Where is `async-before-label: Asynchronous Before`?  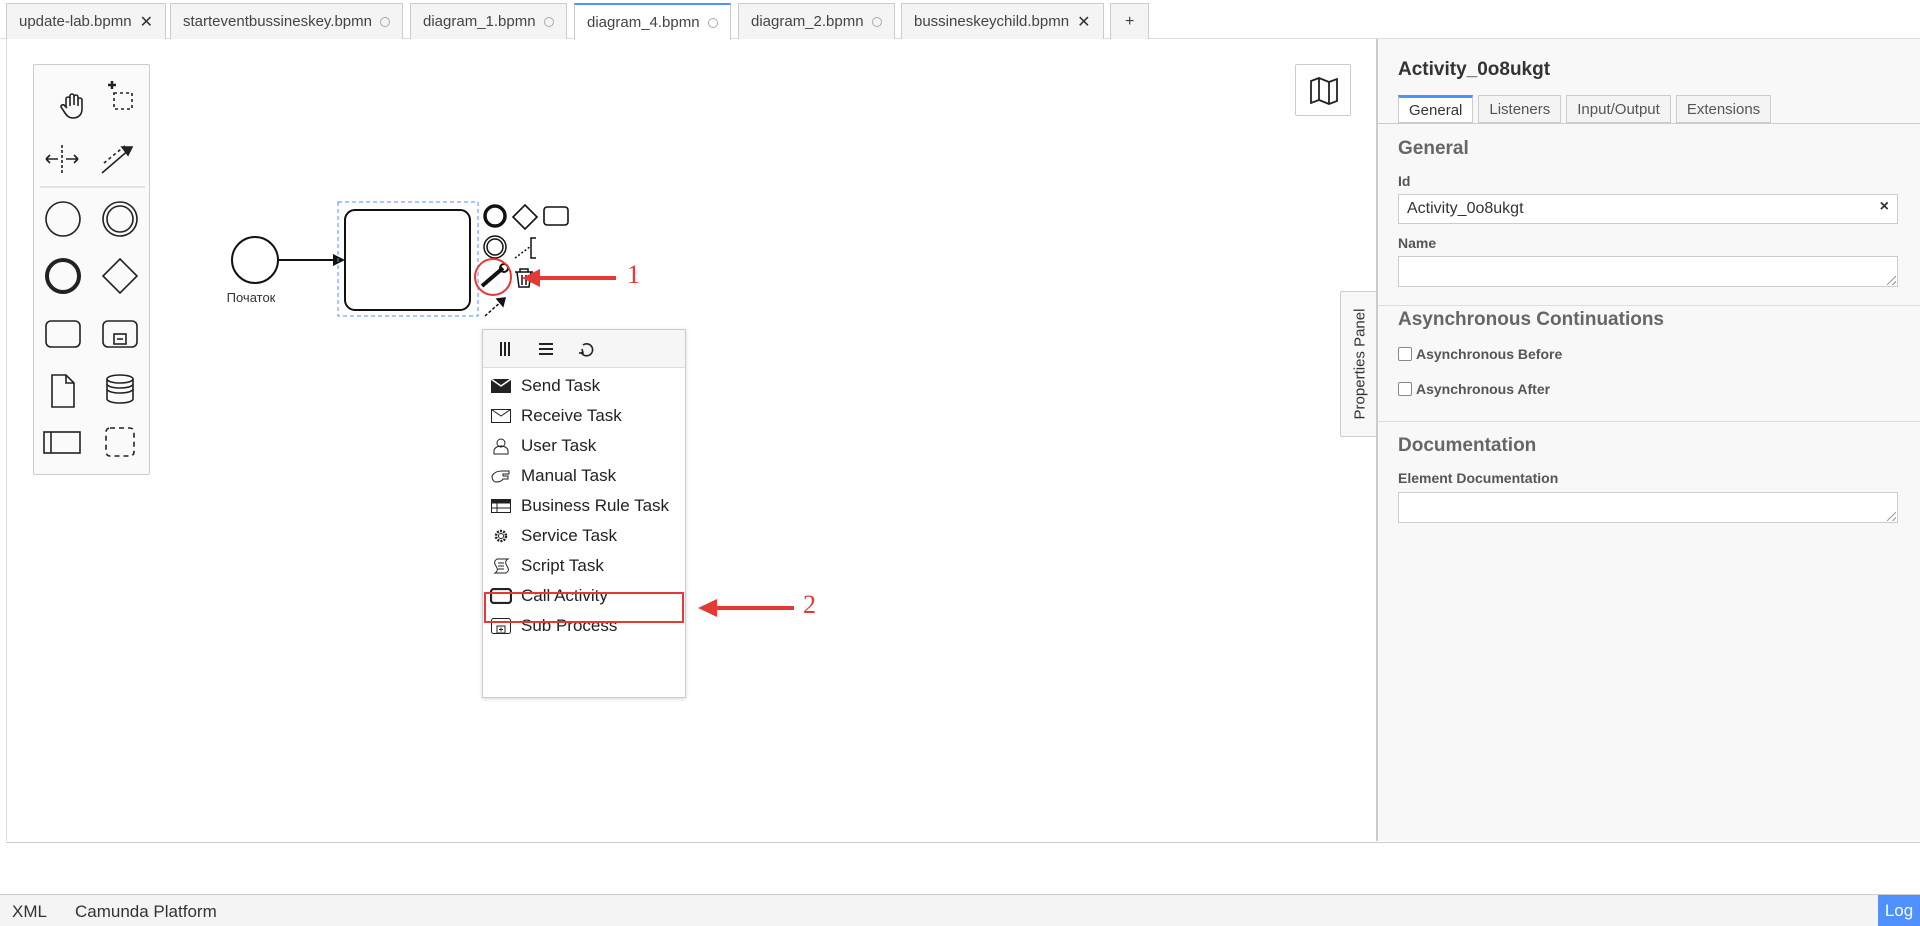
async-before-label: Asynchronous Before is located at coordinates (1489, 354).